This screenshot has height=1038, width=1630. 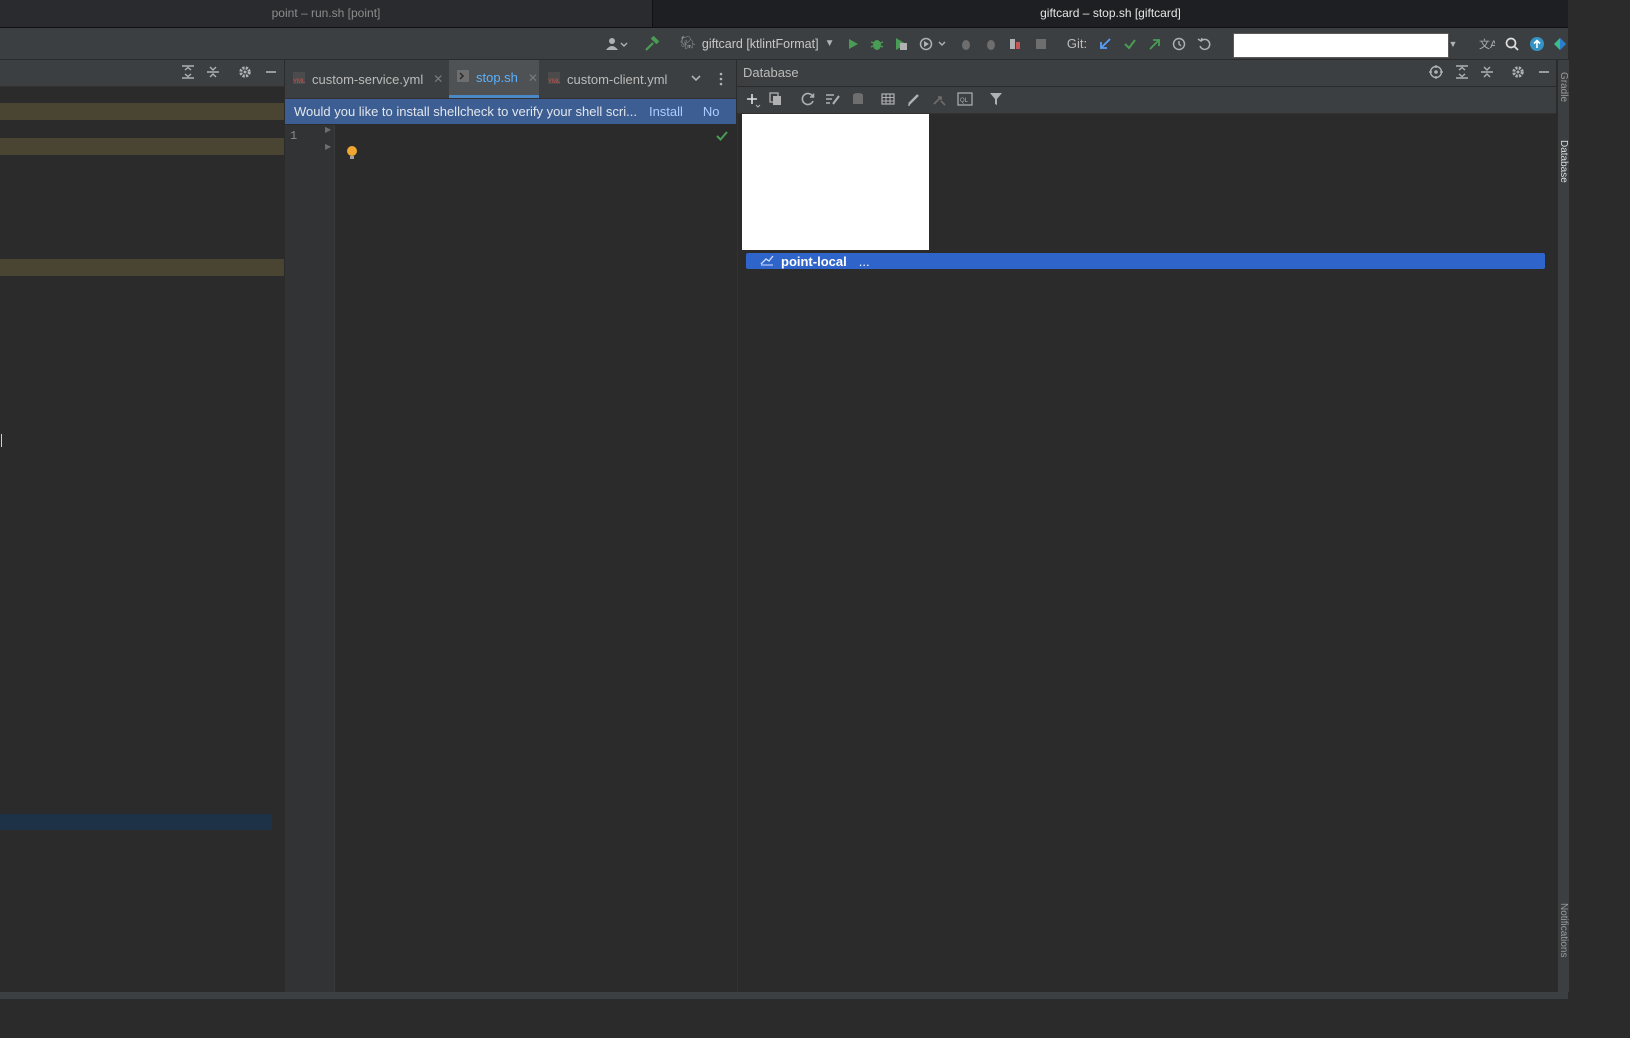 What do you see at coordinates (901, 43) in the screenshot?
I see `coverage-icon` at bounding box center [901, 43].